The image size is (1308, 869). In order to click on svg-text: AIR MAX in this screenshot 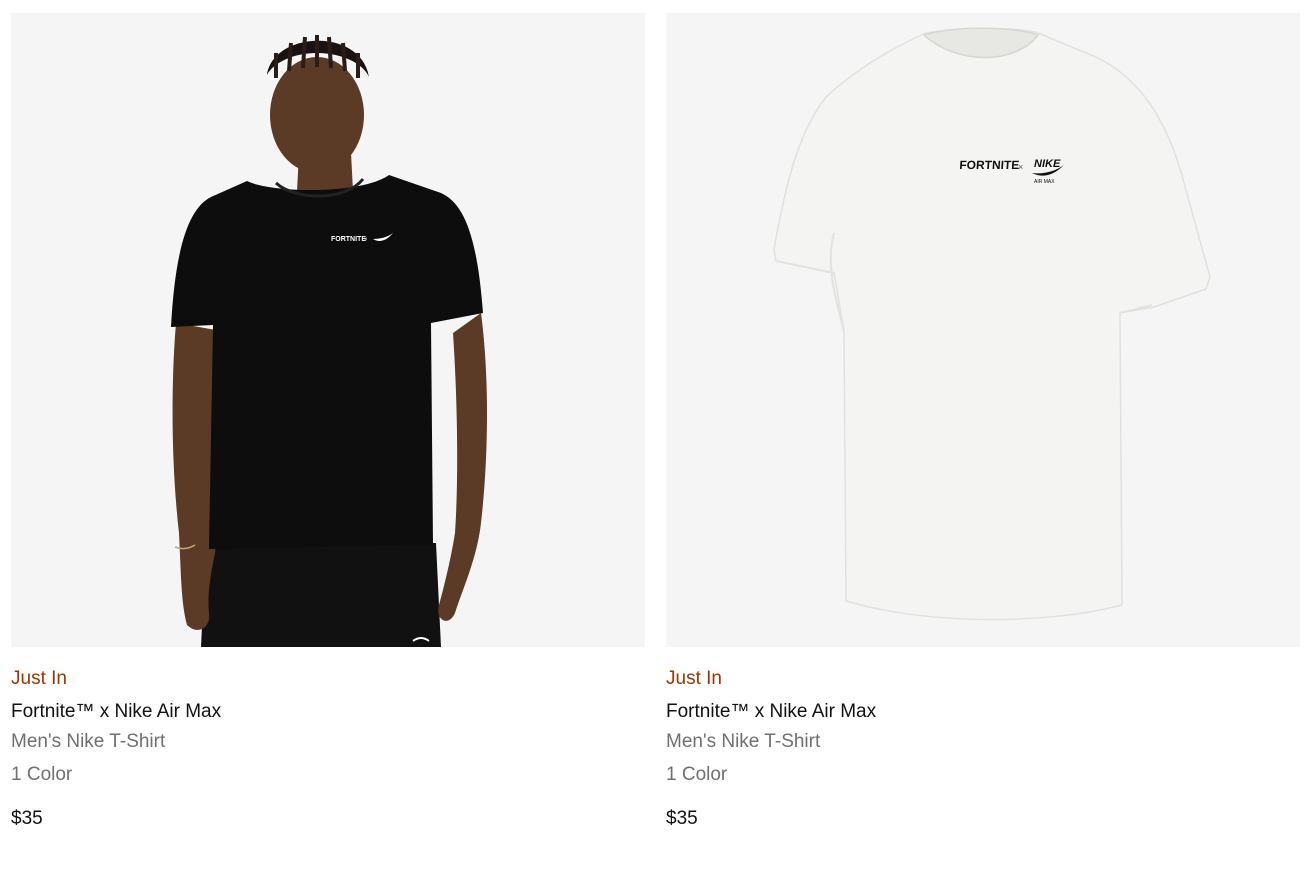, I will do `click(1044, 182)`.